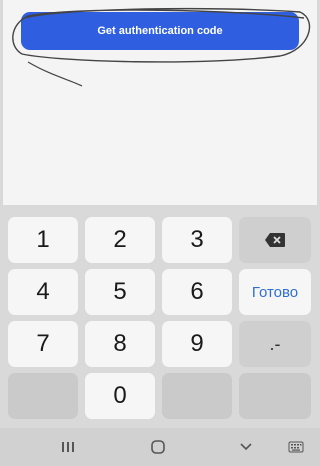 The width and height of the screenshot is (320, 466). I want to click on punctuation-key: .-, so click(275, 344).